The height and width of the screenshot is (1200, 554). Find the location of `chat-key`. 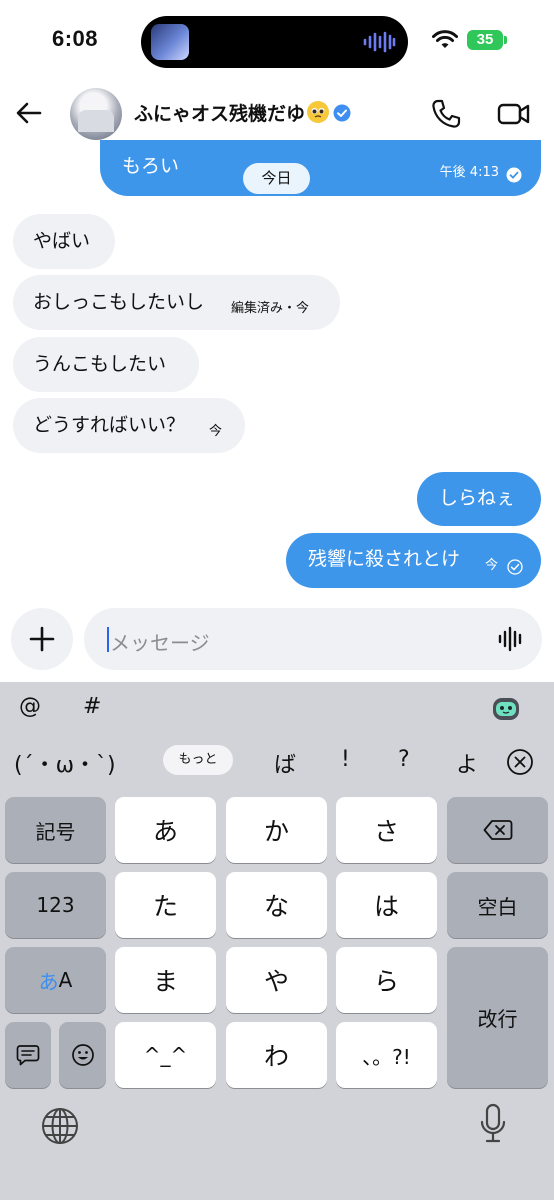

chat-key is located at coordinates (28, 1055).